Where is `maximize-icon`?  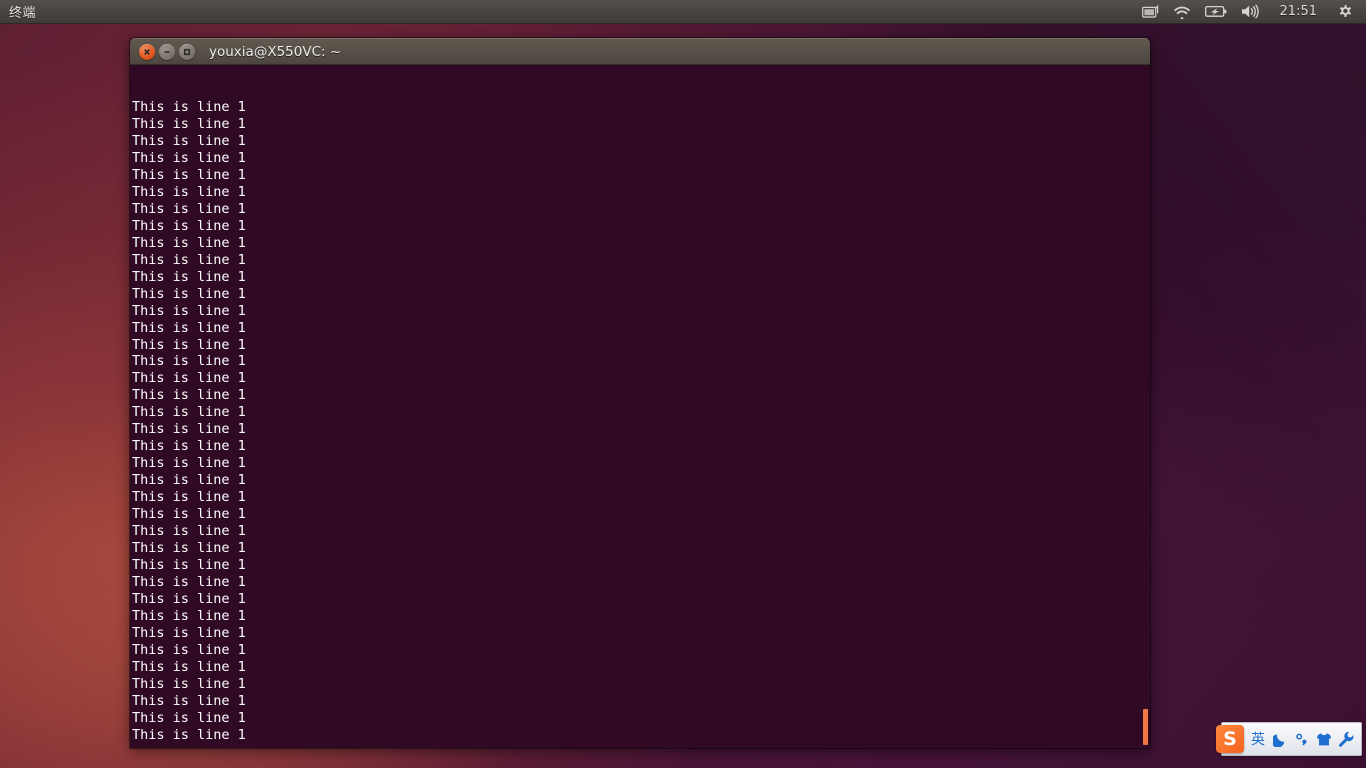 maximize-icon is located at coordinates (187, 51).